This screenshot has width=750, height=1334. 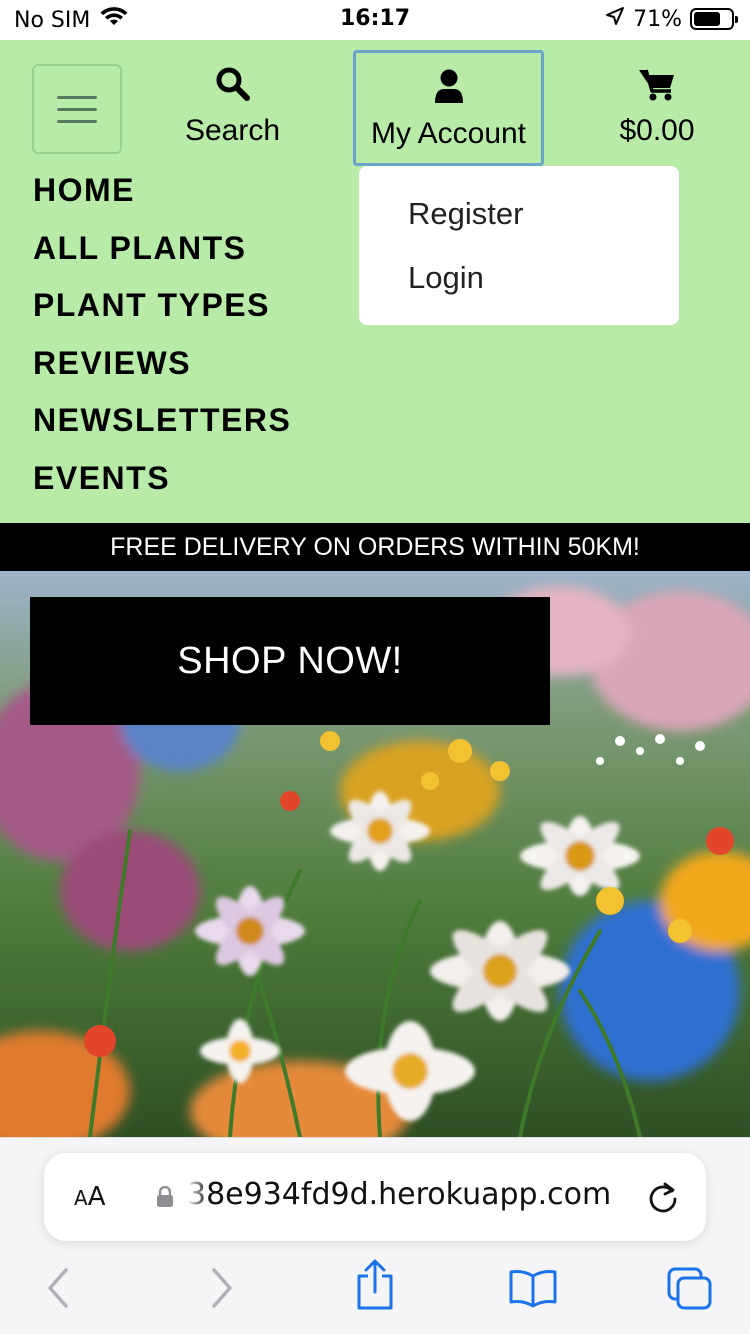 I want to click on status-right: 71%, so click(x=671, y=19).